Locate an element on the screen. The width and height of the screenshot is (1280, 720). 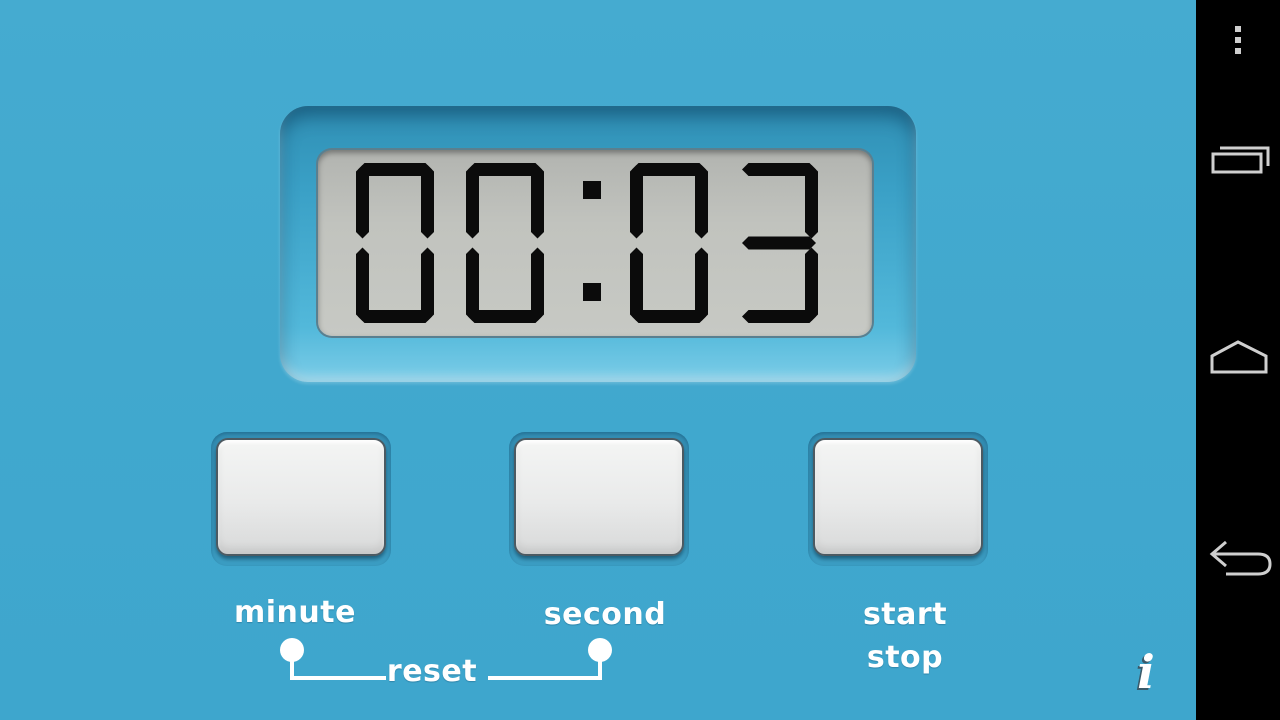
overflow-menu-icon is located at coordinates (1238, 40).